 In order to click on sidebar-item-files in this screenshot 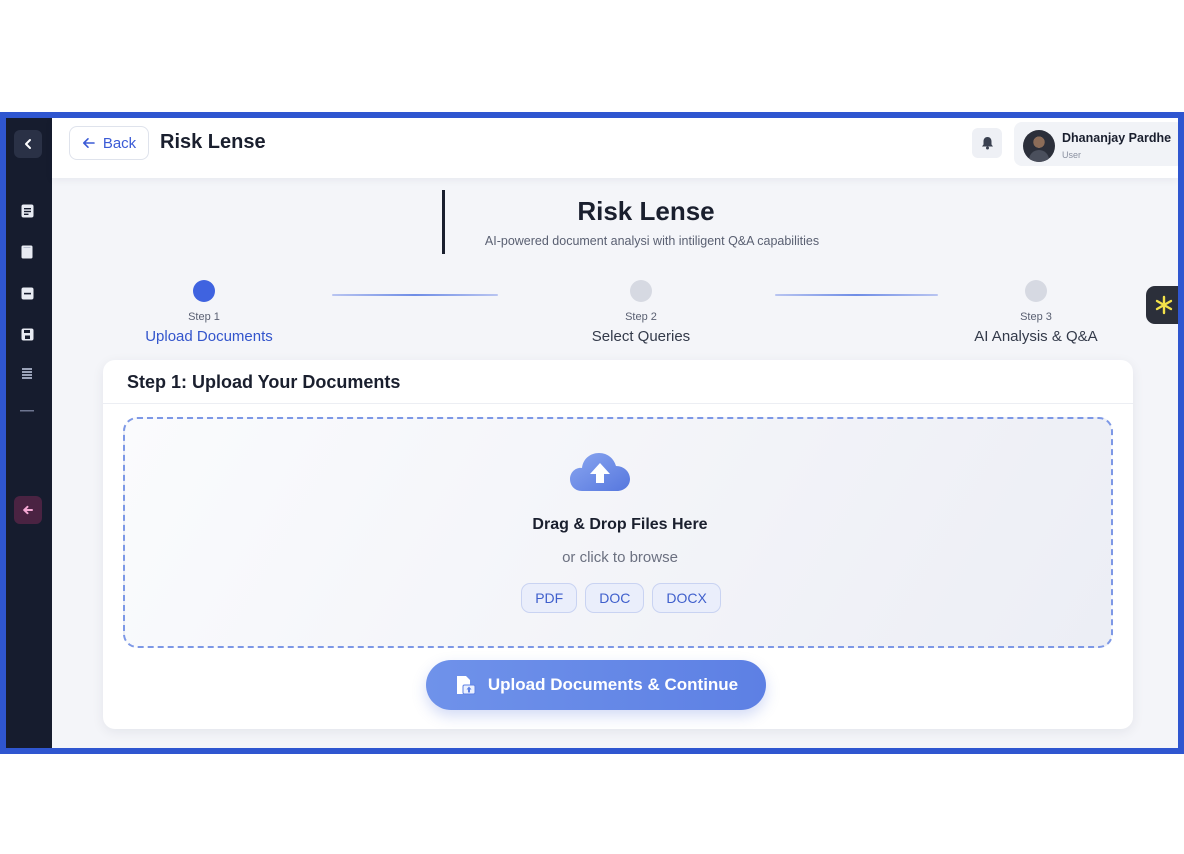, I will do `click(27, 252)`.